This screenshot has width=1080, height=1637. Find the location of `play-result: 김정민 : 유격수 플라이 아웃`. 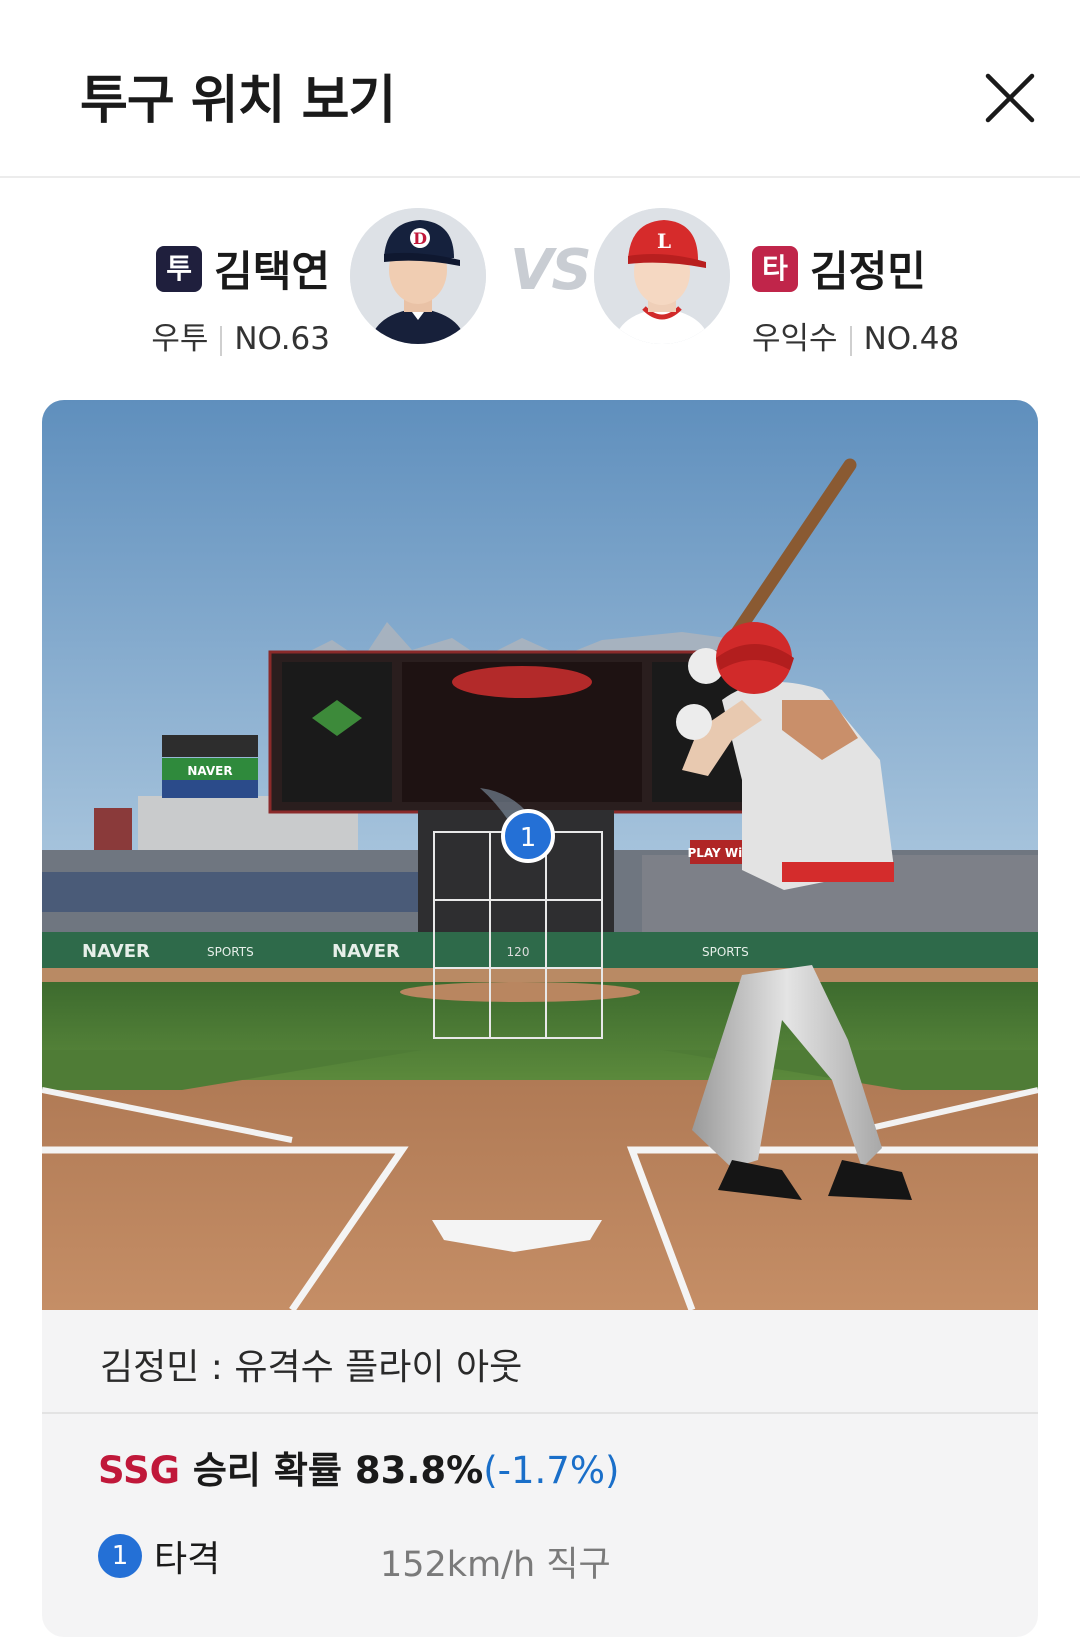

play-result: 김정민 : 유격수 플라이 아웃 is located at coordinates (311, 1367).